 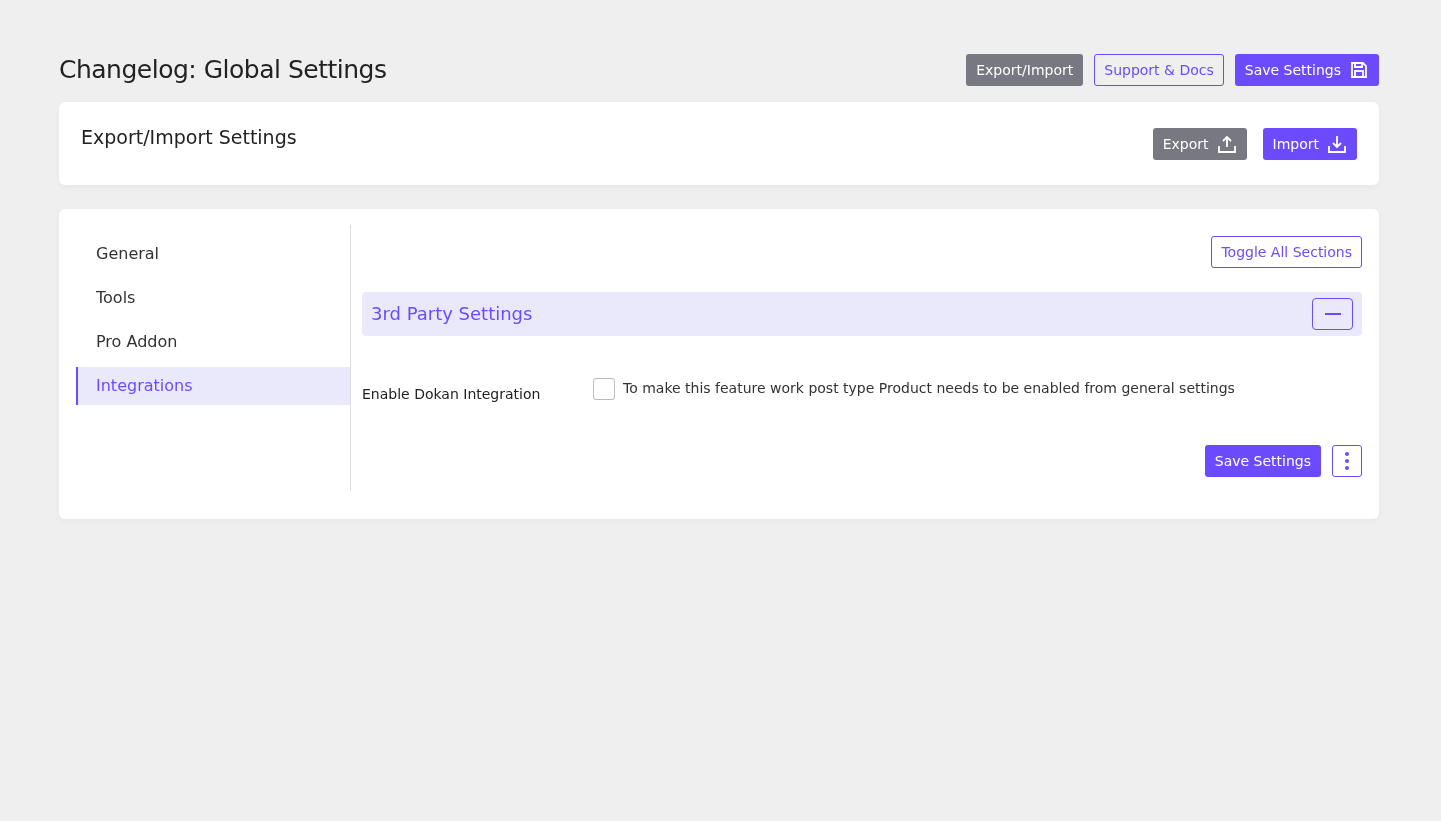 I want to click on collapse-button, so click(x=1332, y=314).